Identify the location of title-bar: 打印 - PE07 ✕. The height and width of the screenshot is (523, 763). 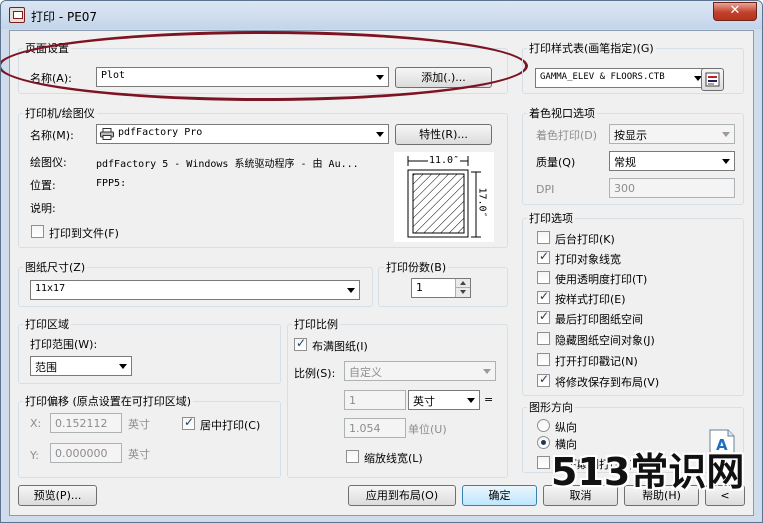
(381, 15).